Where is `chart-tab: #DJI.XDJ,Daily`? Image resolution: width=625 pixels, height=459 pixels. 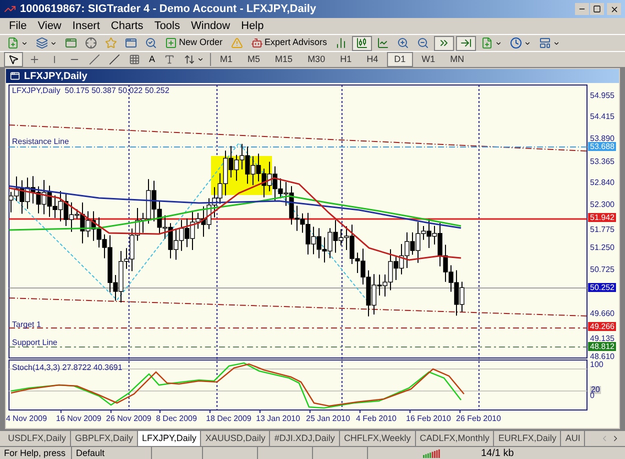 chart-tab: #DJI.XDJ,Daily is located at coordinates (305, 438).